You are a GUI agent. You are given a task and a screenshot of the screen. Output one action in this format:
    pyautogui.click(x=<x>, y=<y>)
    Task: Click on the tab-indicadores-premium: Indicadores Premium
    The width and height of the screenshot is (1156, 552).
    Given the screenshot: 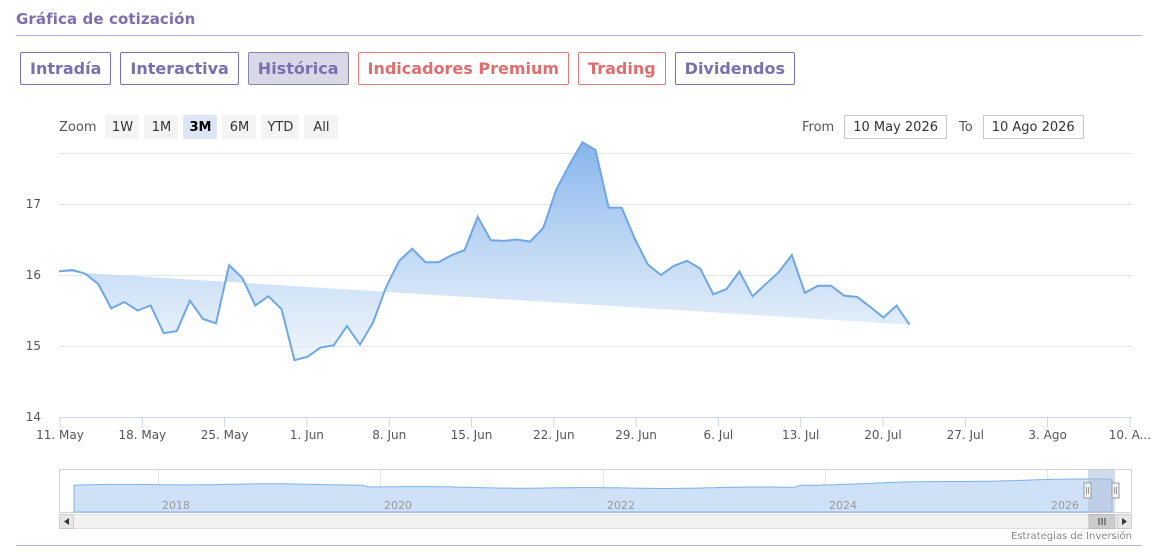 What is the action you would take?
    pyautogui.click(x=463, y=68)
    